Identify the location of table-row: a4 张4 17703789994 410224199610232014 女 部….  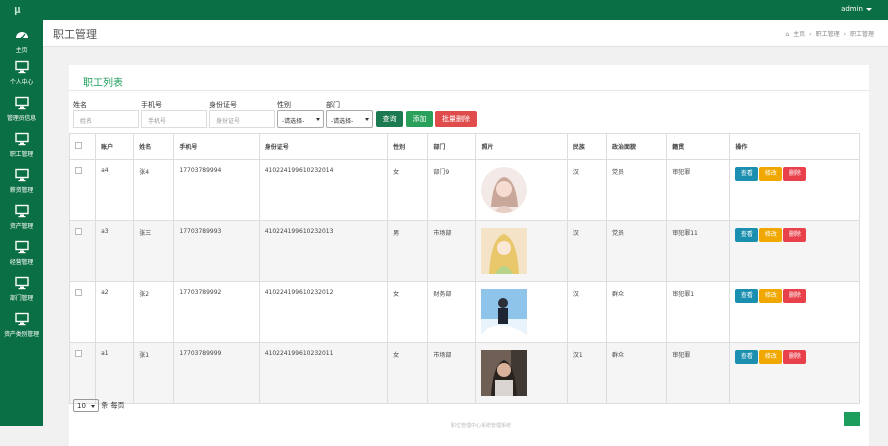
(464, 190).